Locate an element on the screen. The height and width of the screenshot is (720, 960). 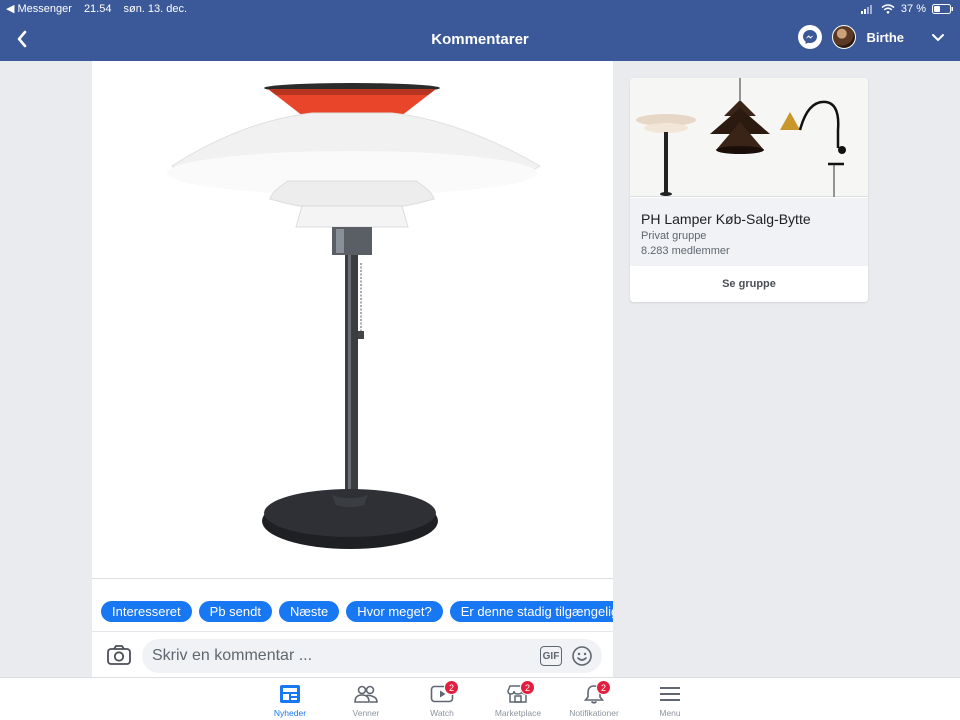
gif-button: GIF is located at coordinates (551, 656).